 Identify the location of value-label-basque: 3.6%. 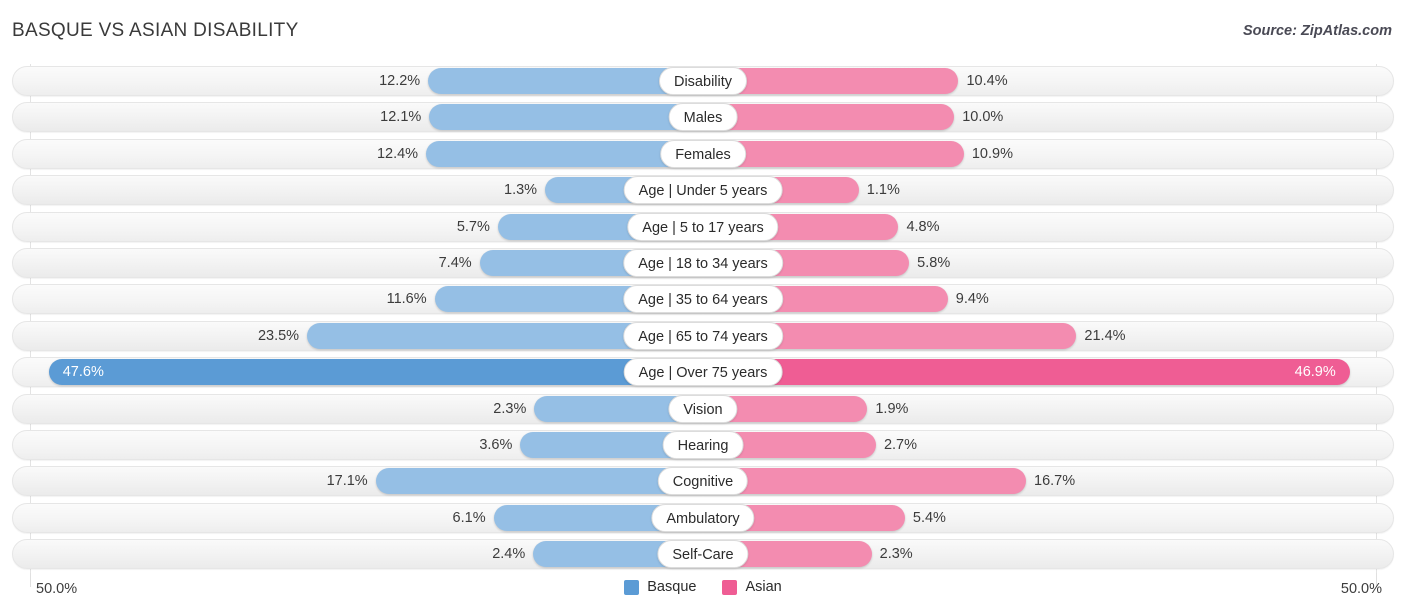
(496, 445).